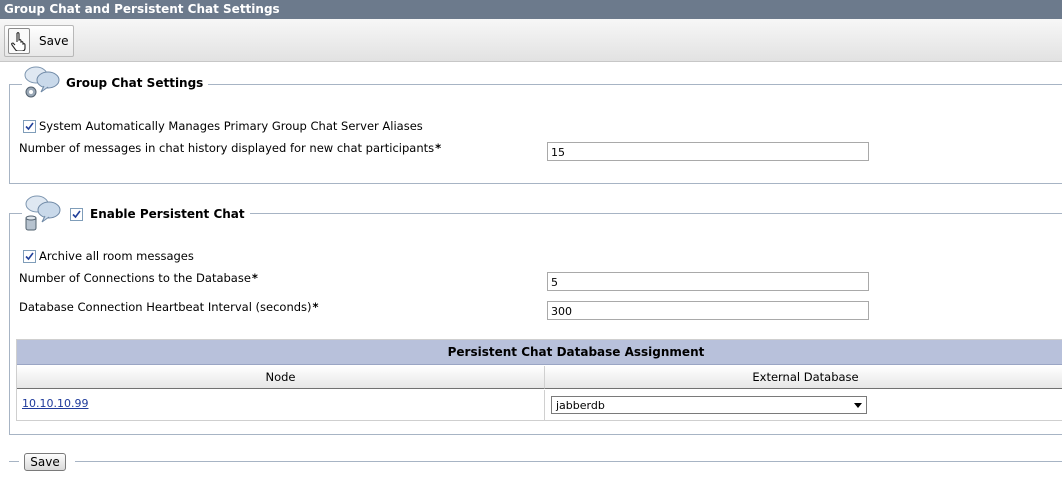 The image size is (1062, 479). What do you see at coordinates (135, 278) in the screenshot?
I see `connections-label: Number of Connections to the Database` at bounding box center [135, 278].